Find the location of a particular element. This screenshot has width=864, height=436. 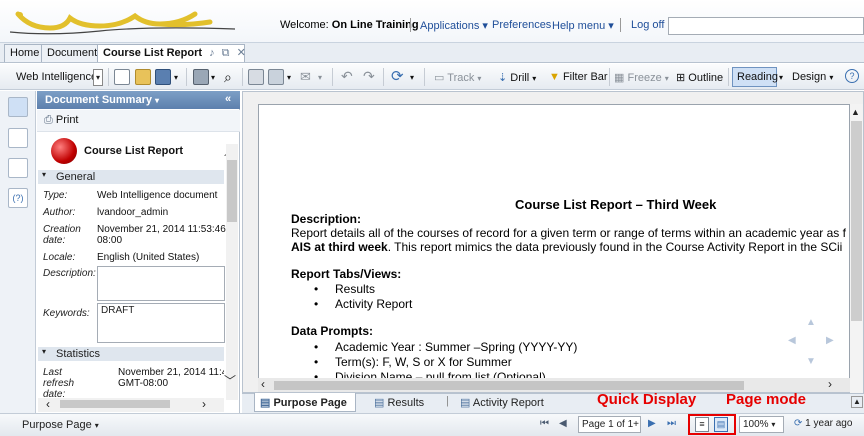

panel-scroll-thumb is located at coordinates (232, 191).